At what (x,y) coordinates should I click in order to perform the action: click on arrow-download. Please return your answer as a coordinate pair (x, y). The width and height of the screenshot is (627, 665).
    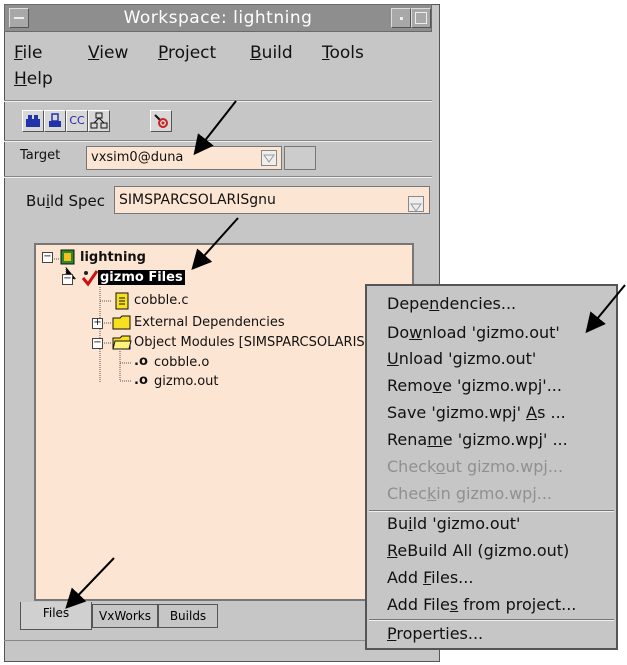
    Looking at the image, I should click on (605, 309).